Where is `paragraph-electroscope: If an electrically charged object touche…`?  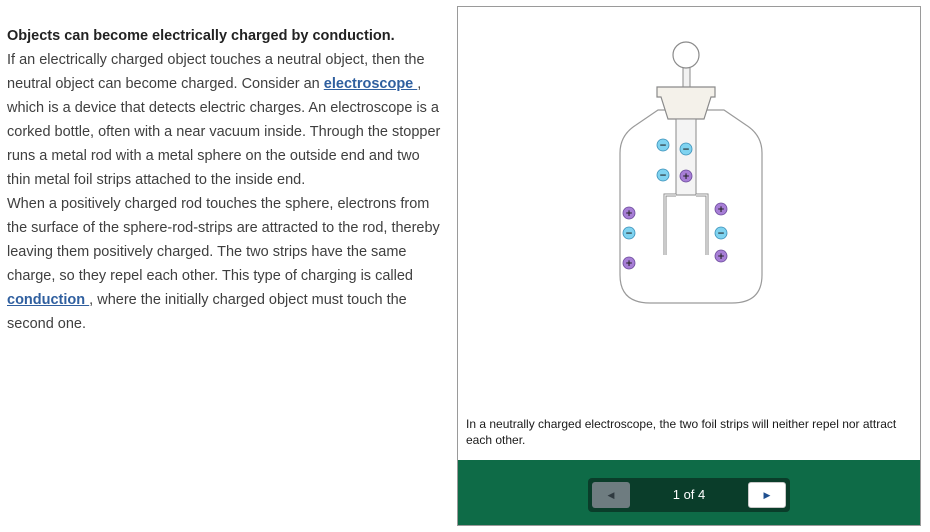 paragraph-electroscope: If an electrically charged object touche… is located at coordinates (227, 120).